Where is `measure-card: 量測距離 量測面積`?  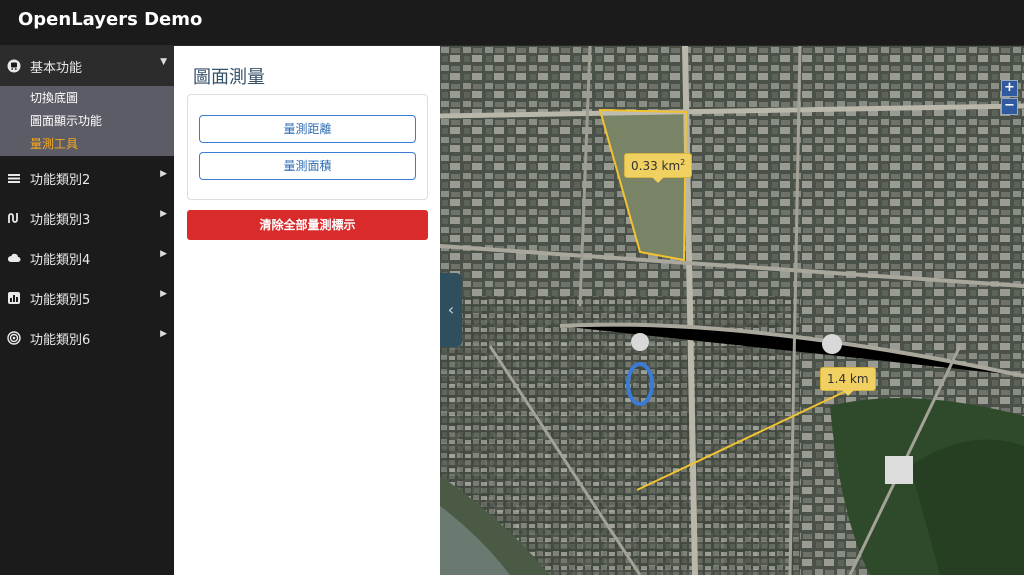 measure-card: 量測距離 量測面積 is located at coordinates (307, 147).